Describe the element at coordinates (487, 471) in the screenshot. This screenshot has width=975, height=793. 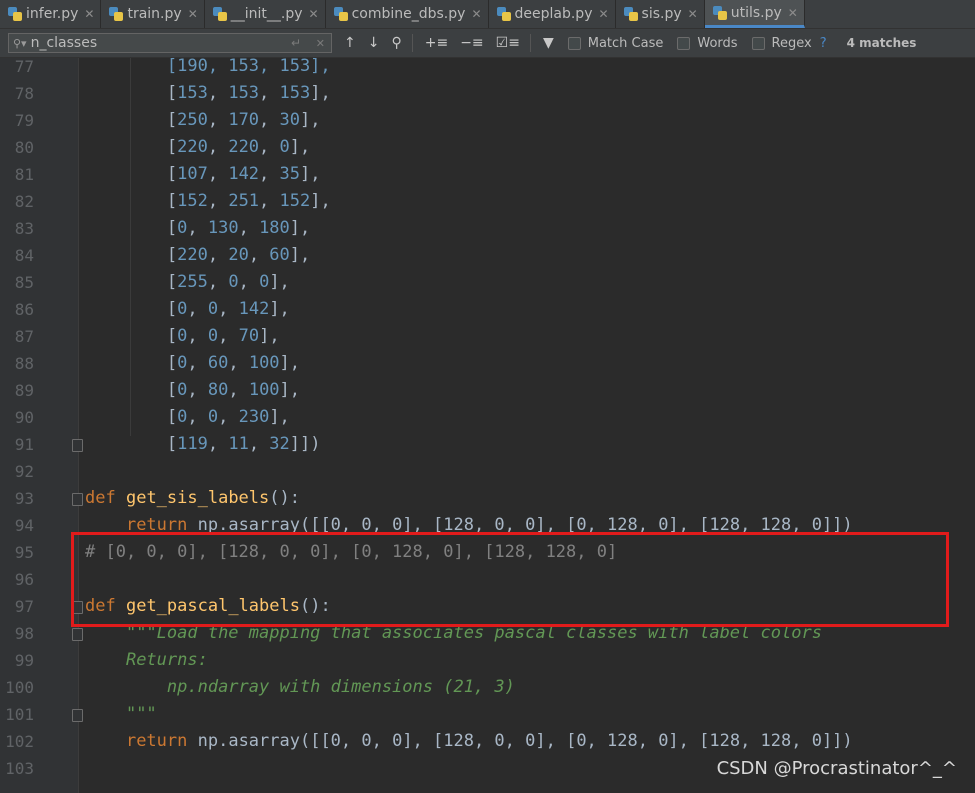
I see `code-line: 92` at that location.